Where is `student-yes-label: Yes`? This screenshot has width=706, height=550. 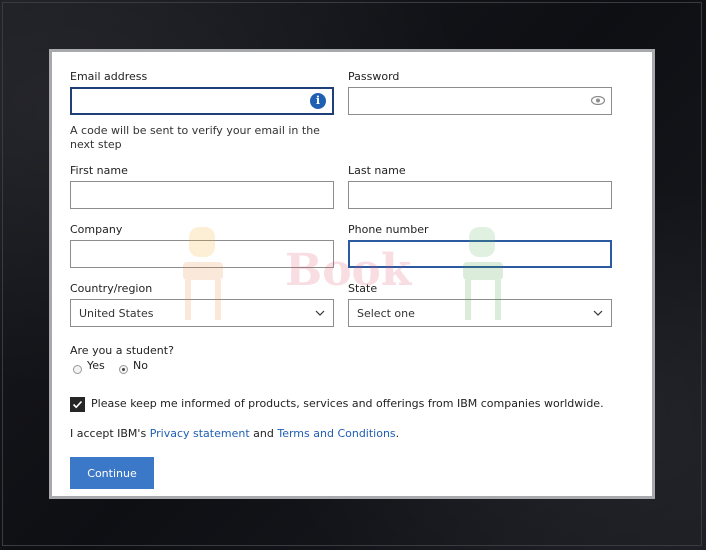
student-yes-label: Yes is located at coordinates (96, 365).